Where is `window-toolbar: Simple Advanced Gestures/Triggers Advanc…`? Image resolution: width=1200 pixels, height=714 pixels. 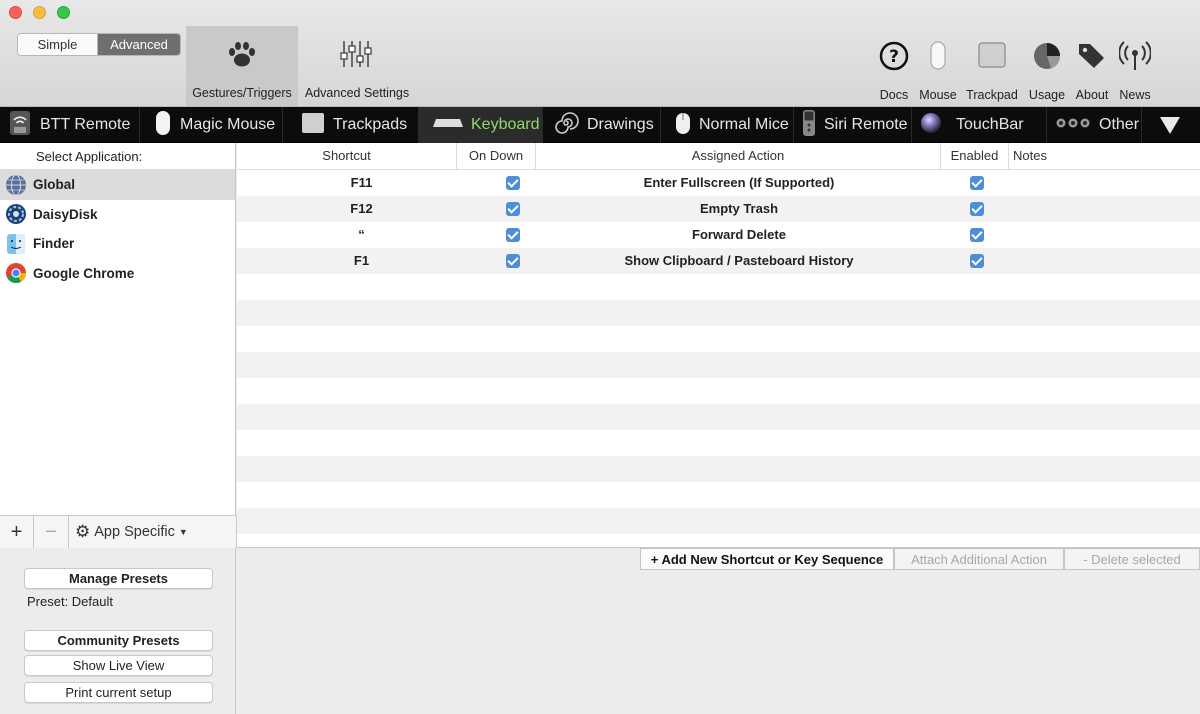 window-toolbar: Simple Advanced Gestures/Triggers Advanc… is located at coordinates (600, 53).